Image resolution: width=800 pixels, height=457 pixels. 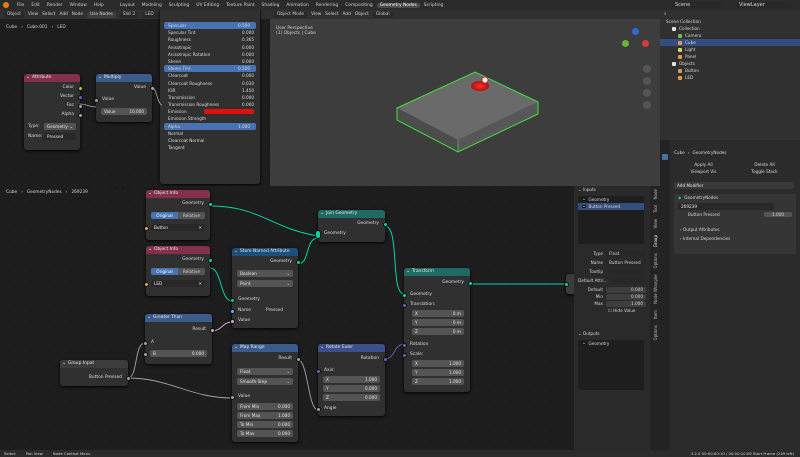 I want to click on transform-space-toggle: Original Relative, so click(x=178, y=271).